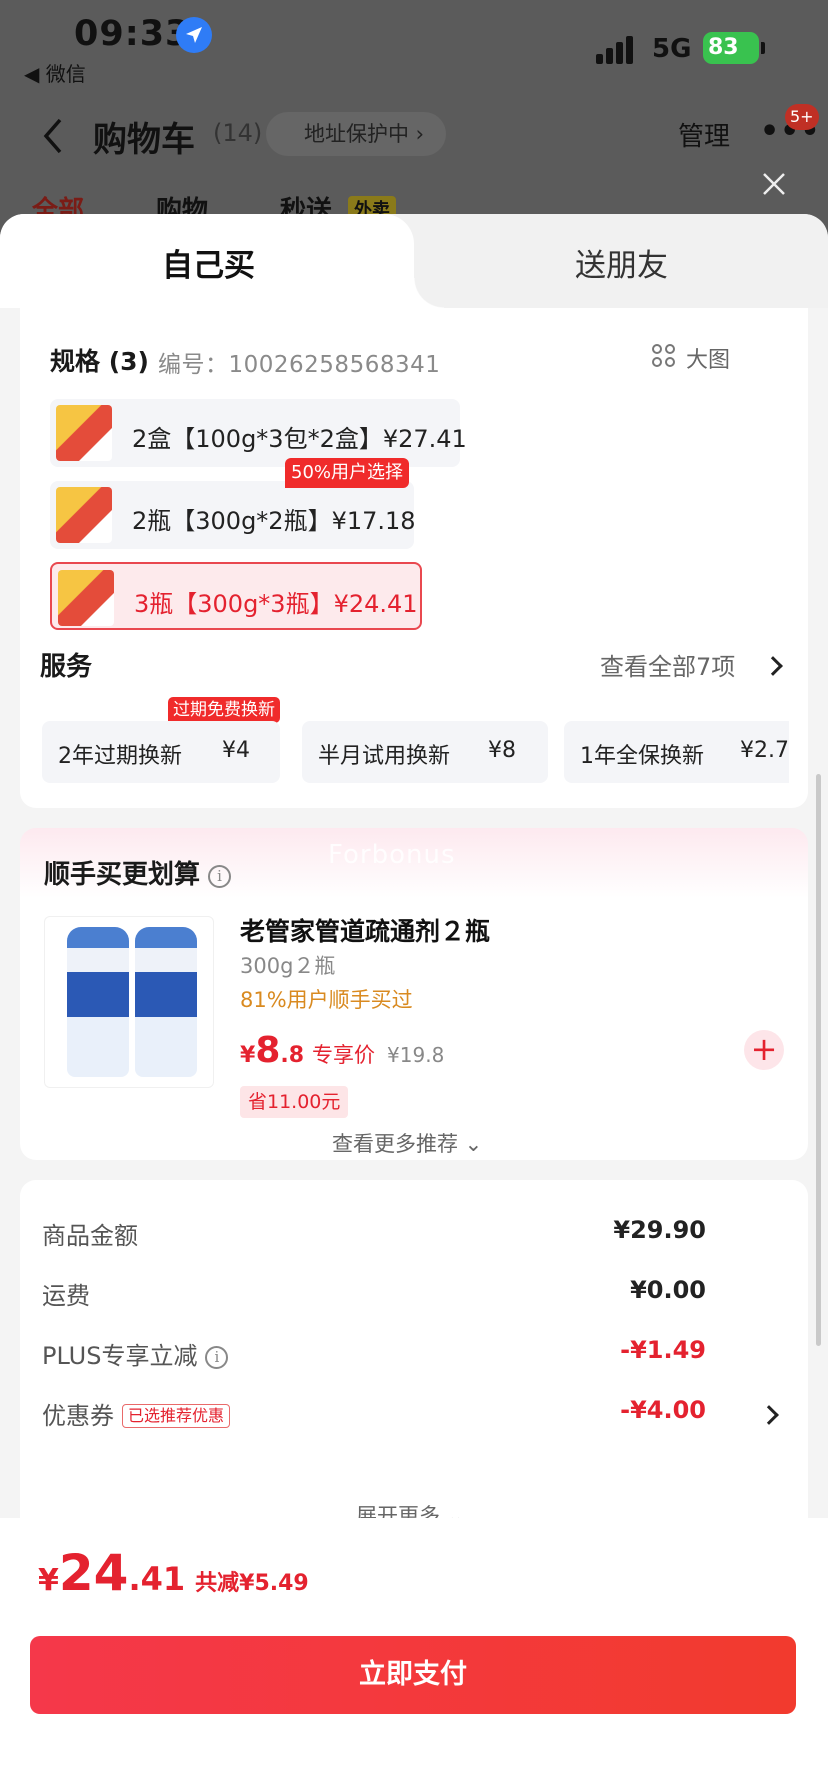  What do you see at coordinates (416, 1055) in the screenshot?
I see `original-price: ¥19.8` at bounding box center [416, 1055].